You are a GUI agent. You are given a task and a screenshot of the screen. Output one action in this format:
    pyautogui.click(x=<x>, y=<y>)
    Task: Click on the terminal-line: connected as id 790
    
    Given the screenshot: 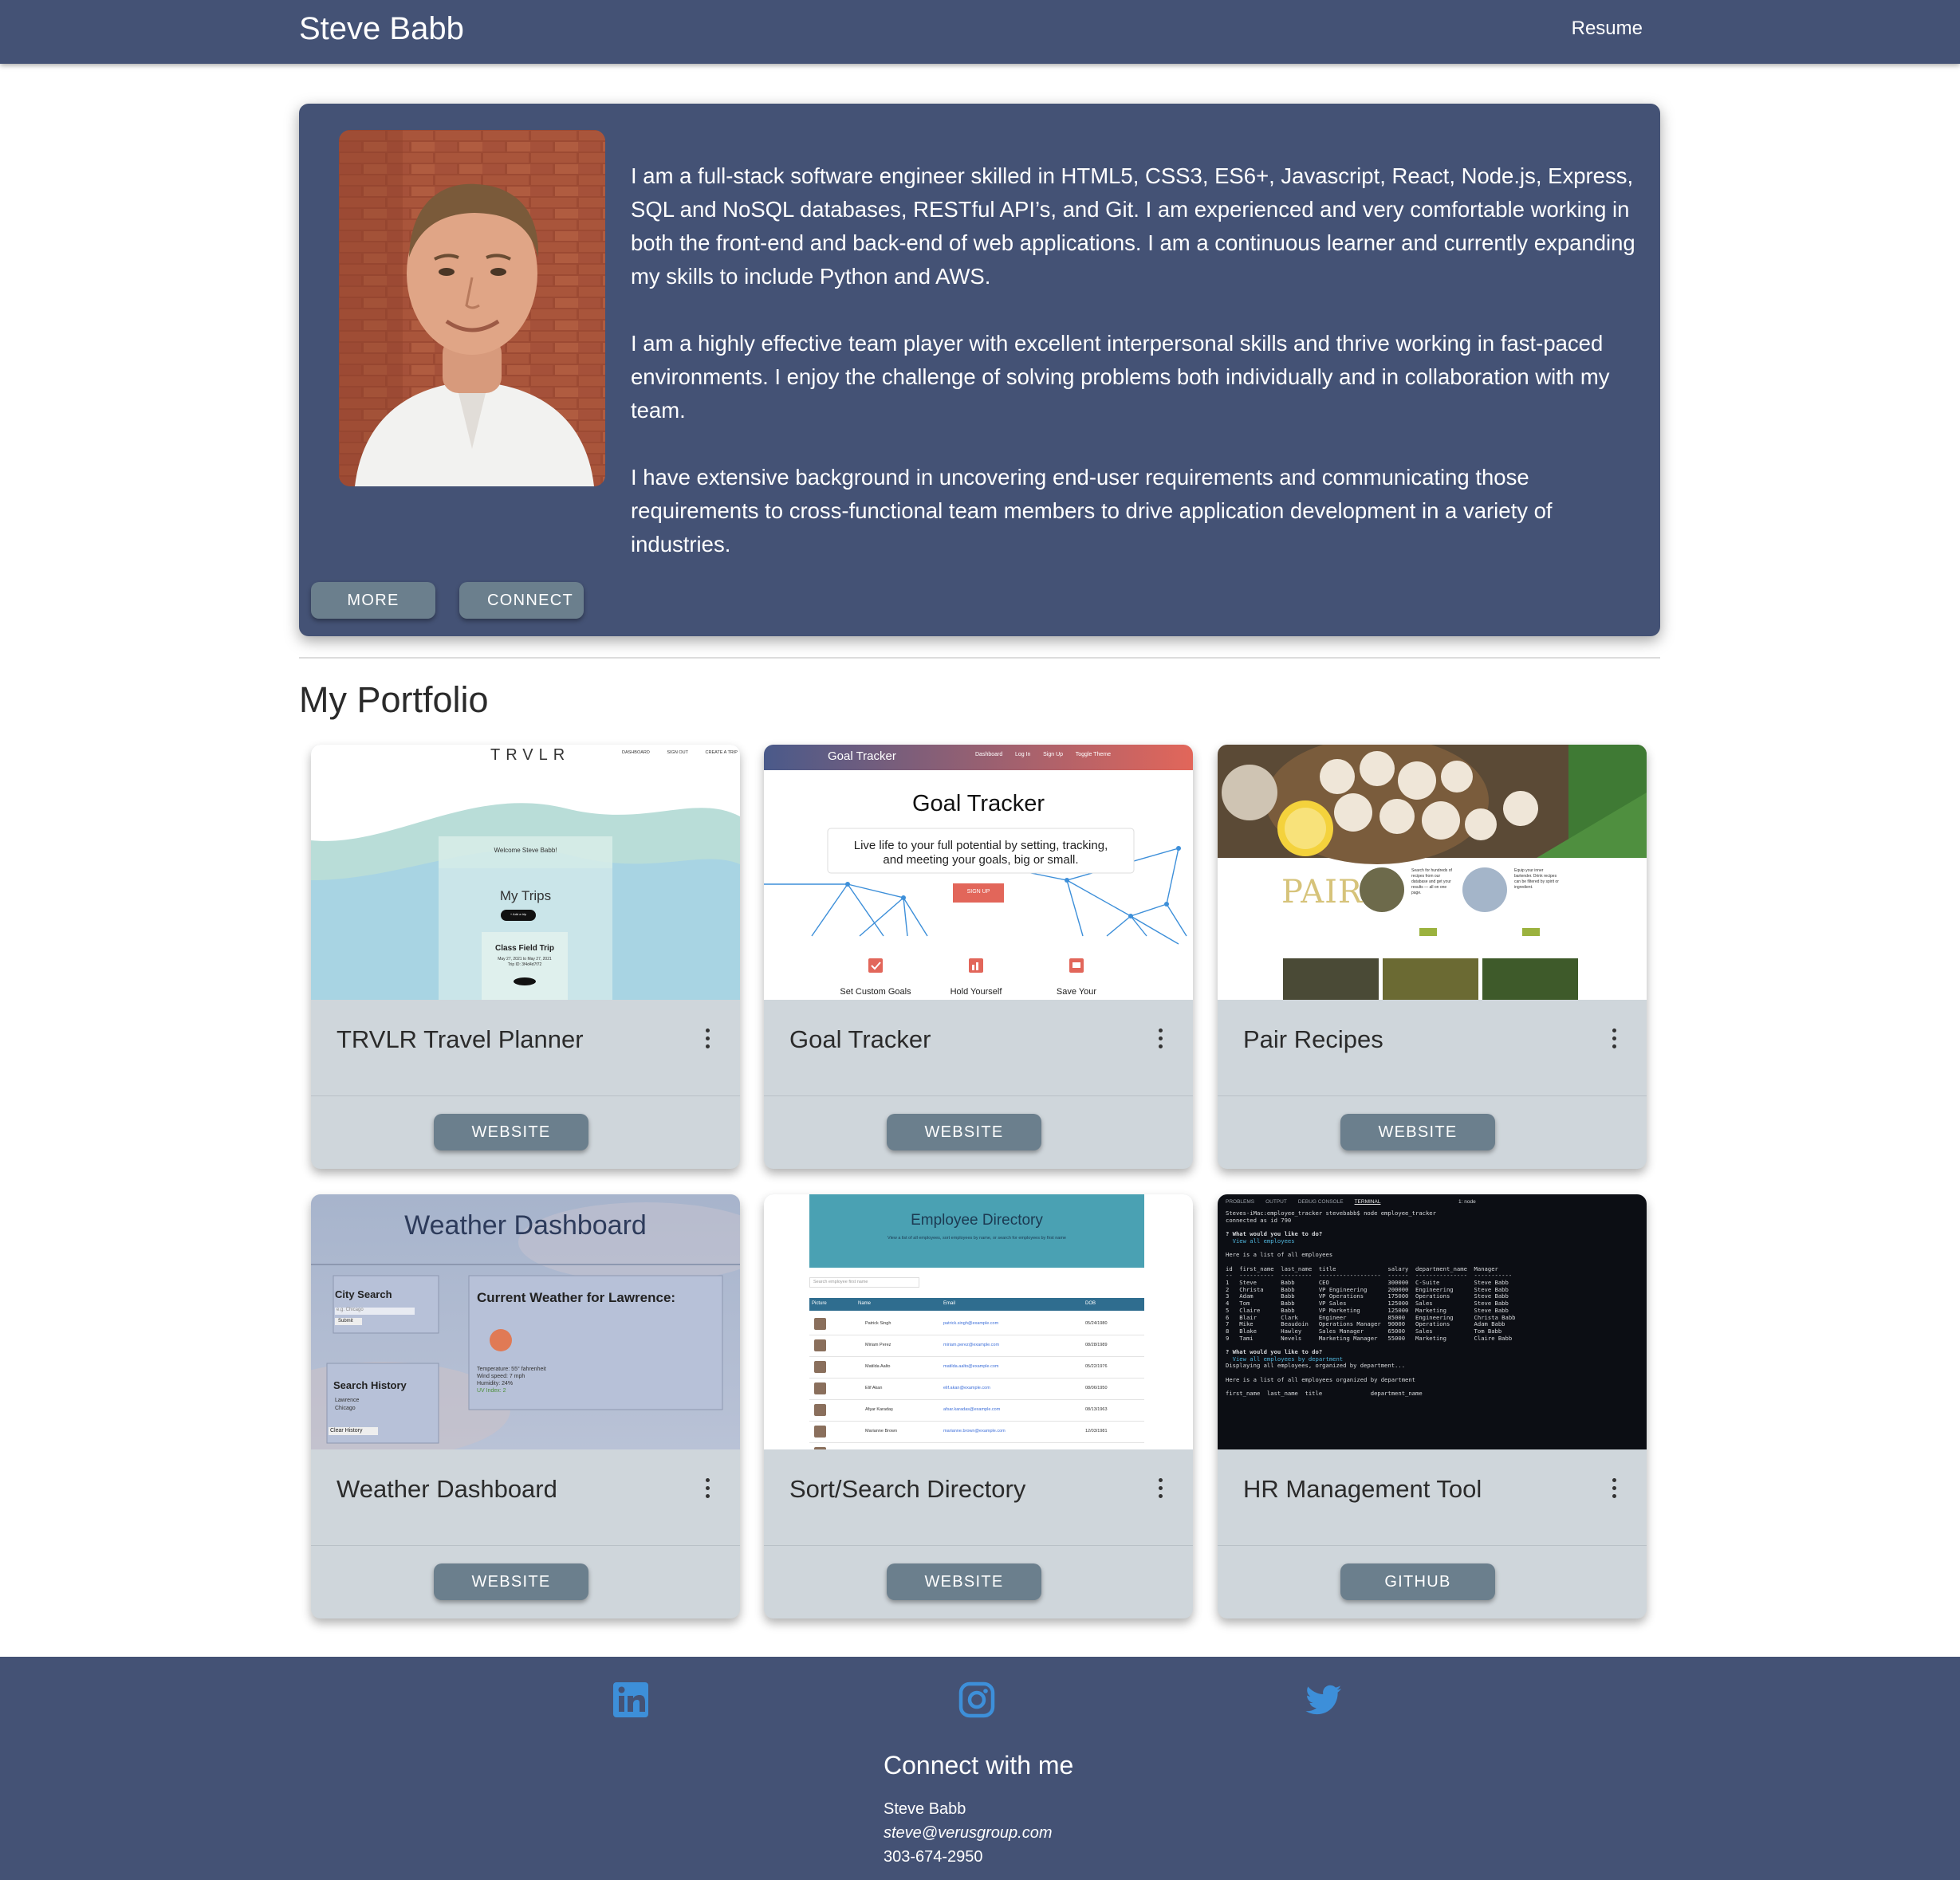 What is the action you would take?
    pyautogui.click(x=1259, y=1220)
    